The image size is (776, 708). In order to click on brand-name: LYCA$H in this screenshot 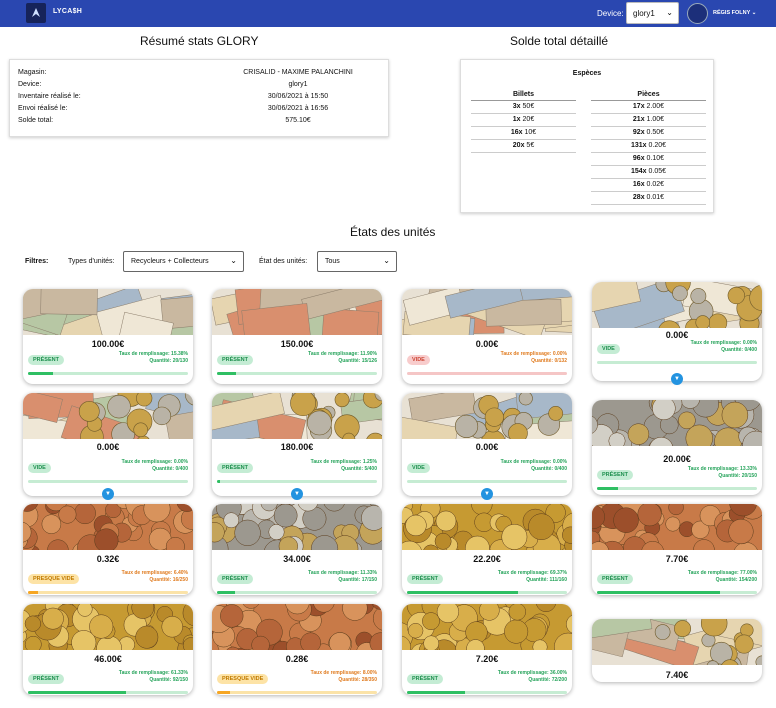, I will do `click(68, 11)`.